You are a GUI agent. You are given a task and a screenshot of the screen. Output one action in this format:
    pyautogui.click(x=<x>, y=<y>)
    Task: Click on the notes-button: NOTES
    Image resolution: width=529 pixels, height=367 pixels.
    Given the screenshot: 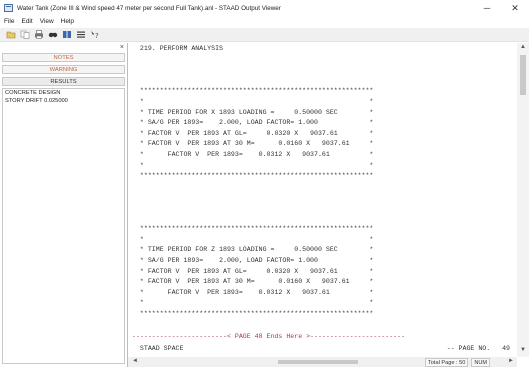 What is the action you would take?
    pyautogui.click(x=63, y=57)
    